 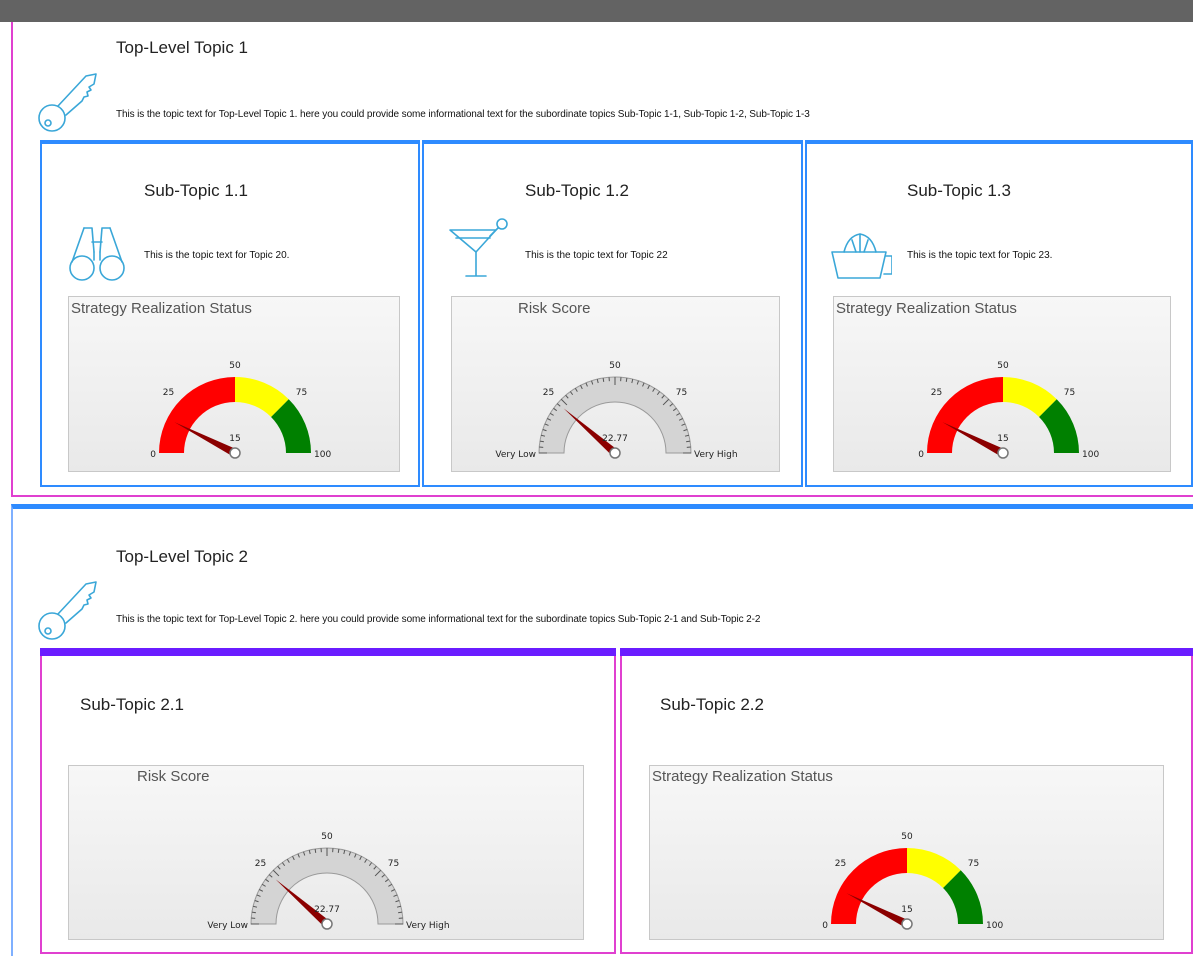 I want to click on sub-topic-title: Sub-Topic 1.2, so click(x=577, y=190).